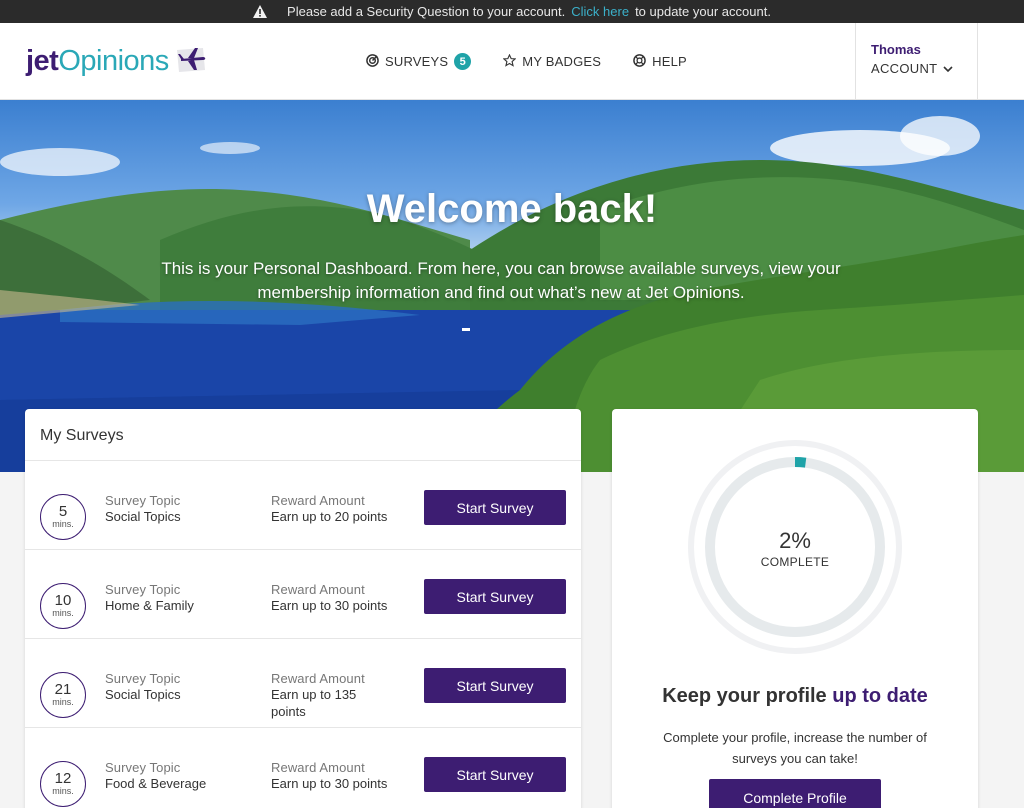 Image resolution: width=1024 pixels, height=808 pixels. Describe the element at coordinates (260, 11) in the screenshot. I see `warning-icon` at that location.